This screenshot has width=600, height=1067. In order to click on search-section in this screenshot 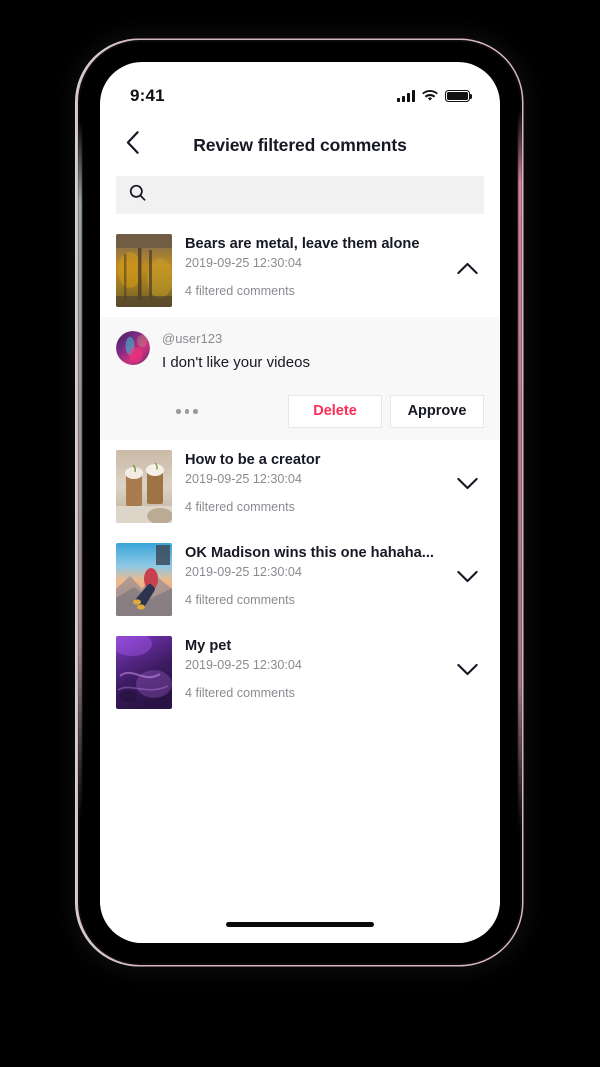, I will do `click(300, 198)`.